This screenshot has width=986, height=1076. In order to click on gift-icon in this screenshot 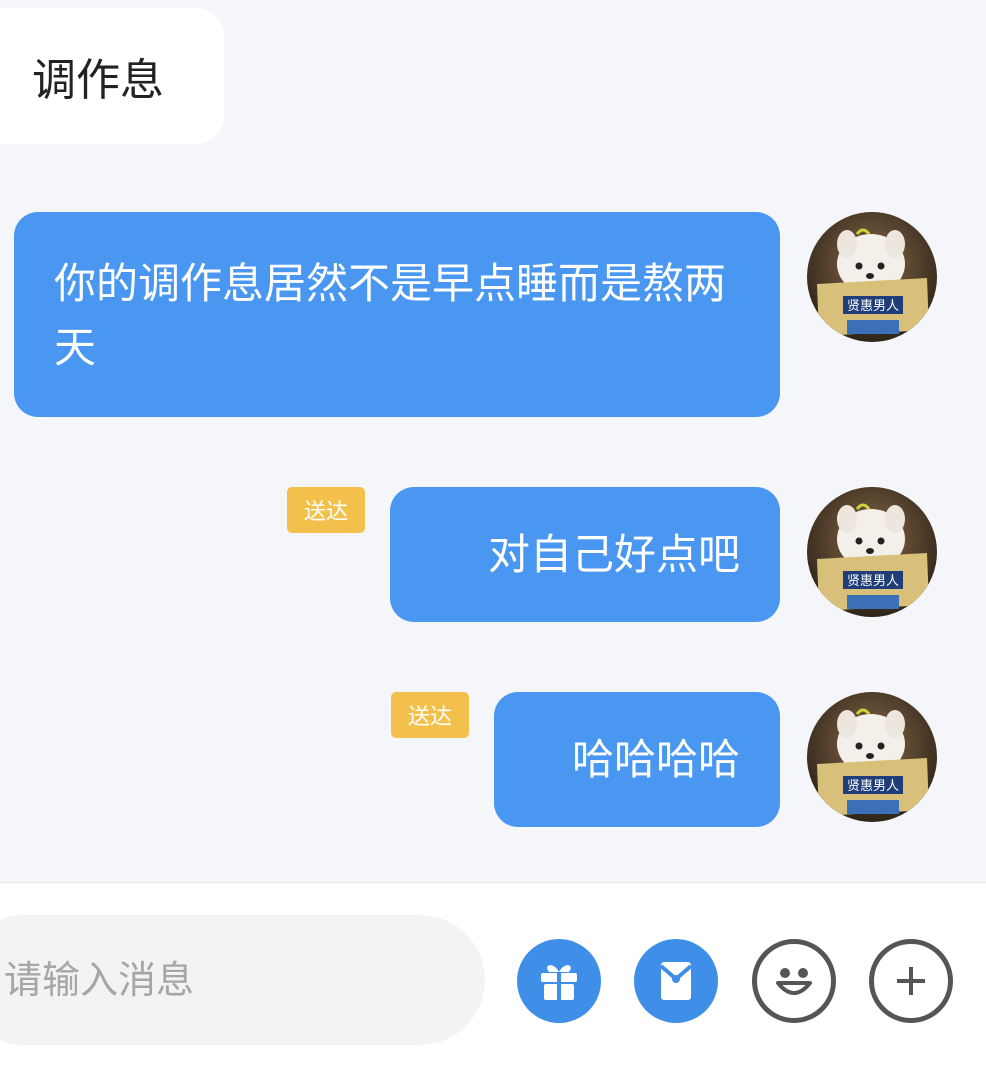, I will do `click(559, 982)`.